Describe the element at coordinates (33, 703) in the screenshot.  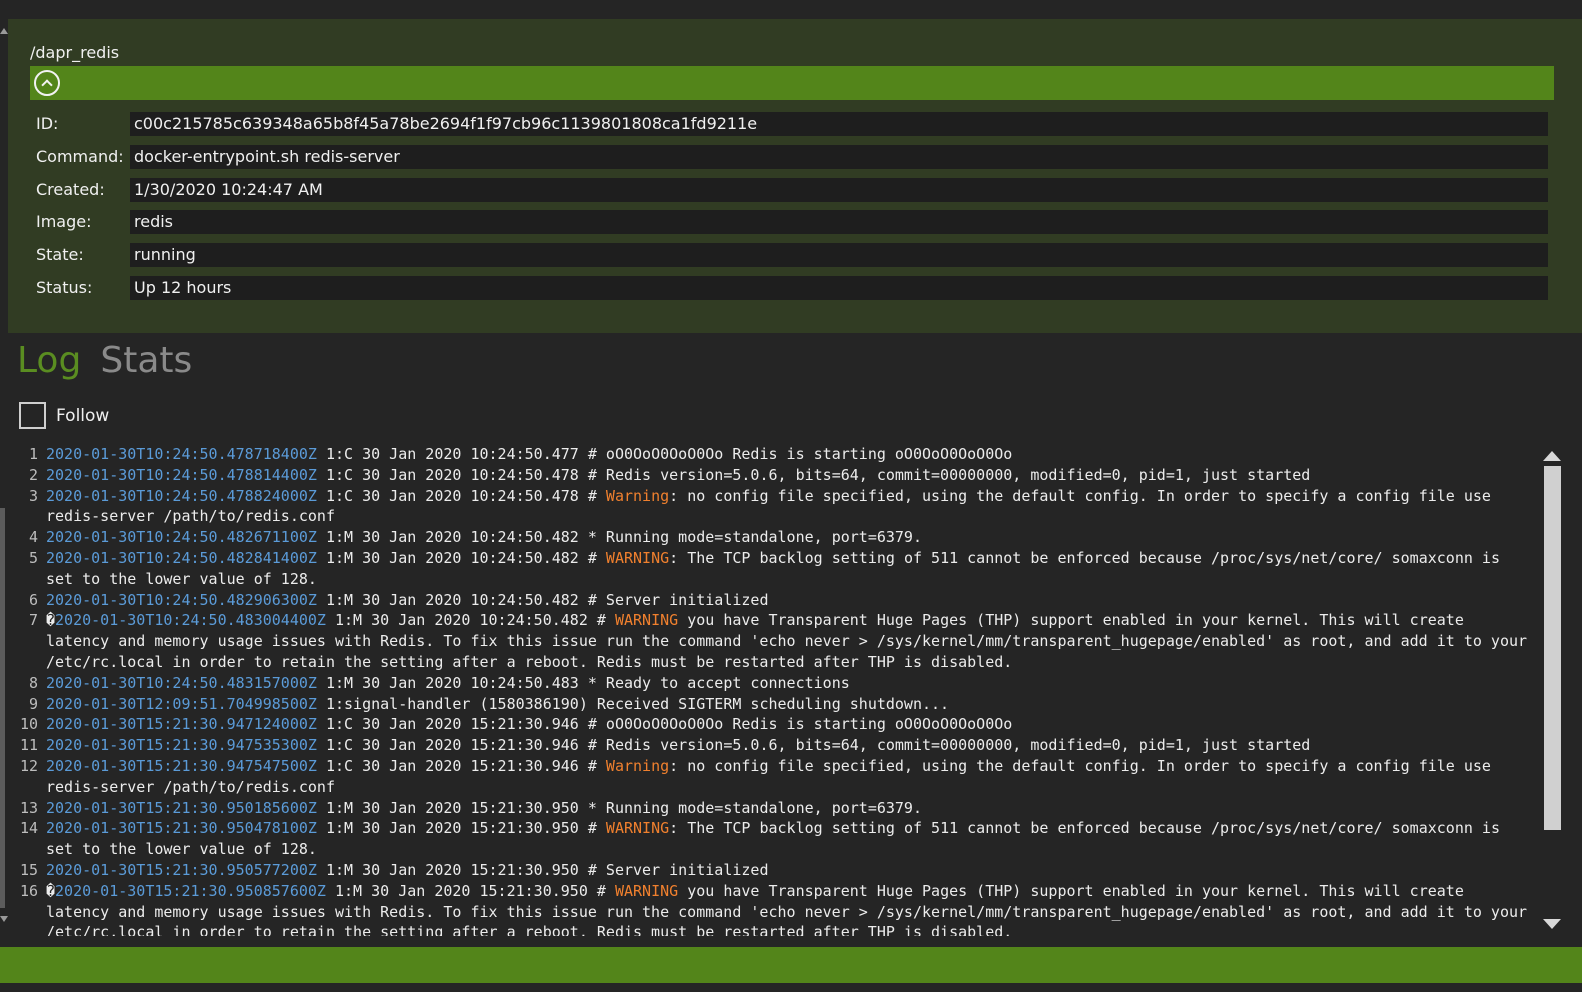
I see `log-line-number: 9` at that location.